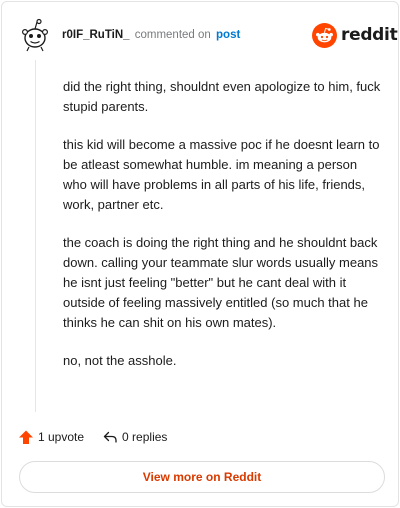  Describe the element at coordinates (26, 437) in the screenshot. I see `upvote-arrow-icon` at that location.